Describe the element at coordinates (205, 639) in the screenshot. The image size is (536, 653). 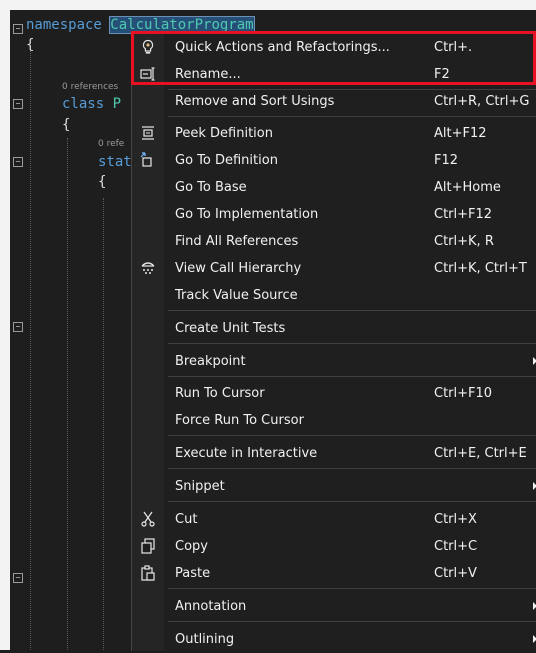
I see `menu-item-label: Outlining` at that location.